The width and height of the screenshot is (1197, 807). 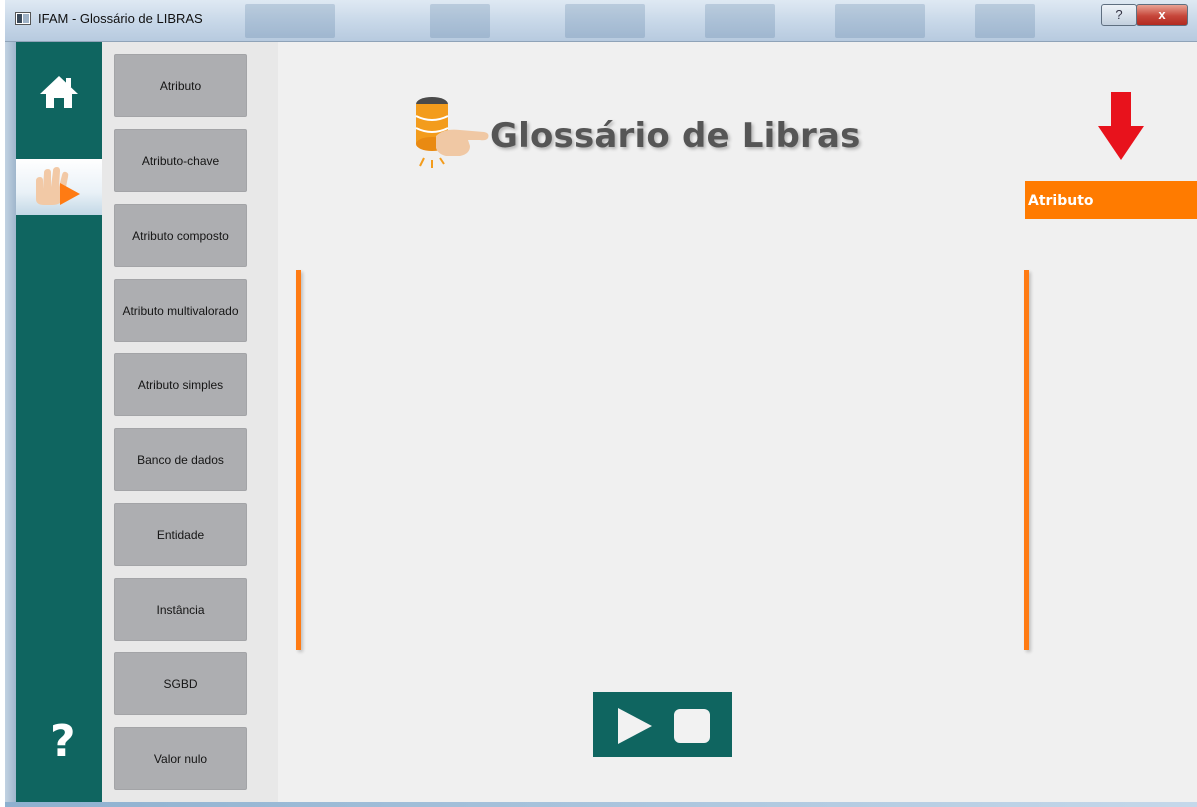 What do you see at coordinates (452, 132) in the screenshot?
I see `database-hand-icon` at bounding box center [452, 132].